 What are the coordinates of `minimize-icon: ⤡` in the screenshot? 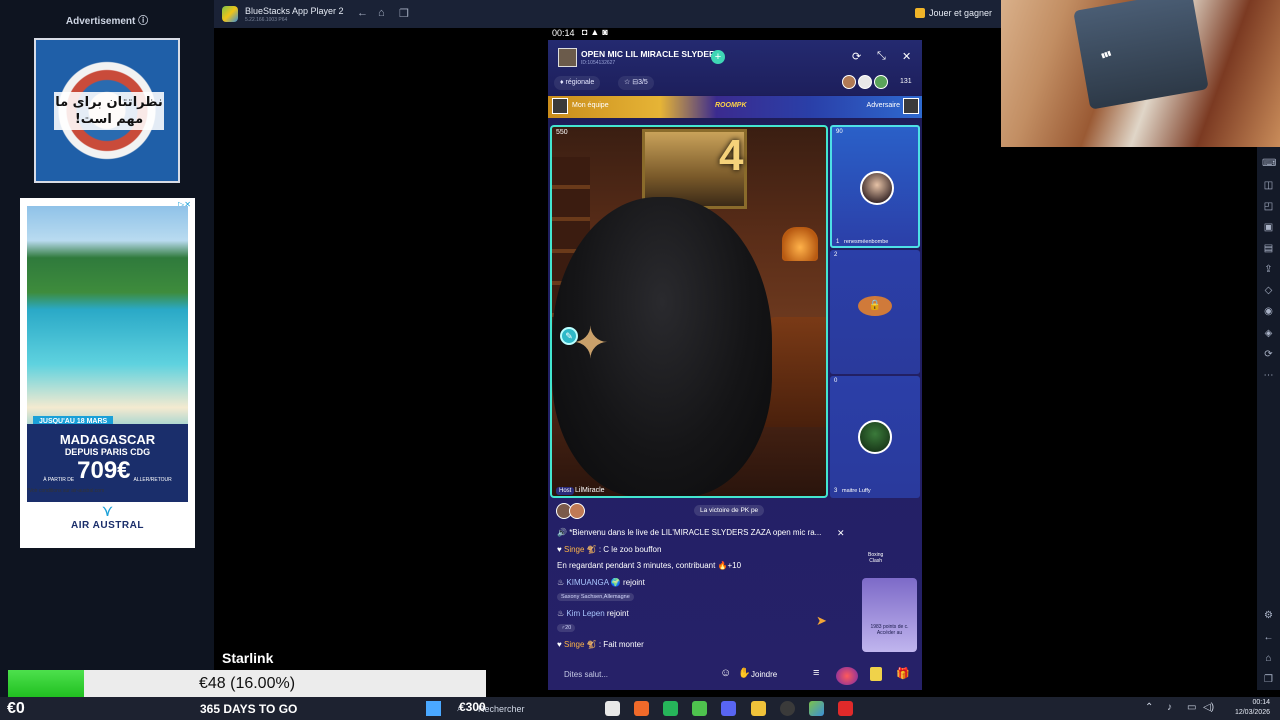 It's located at (881, 56).